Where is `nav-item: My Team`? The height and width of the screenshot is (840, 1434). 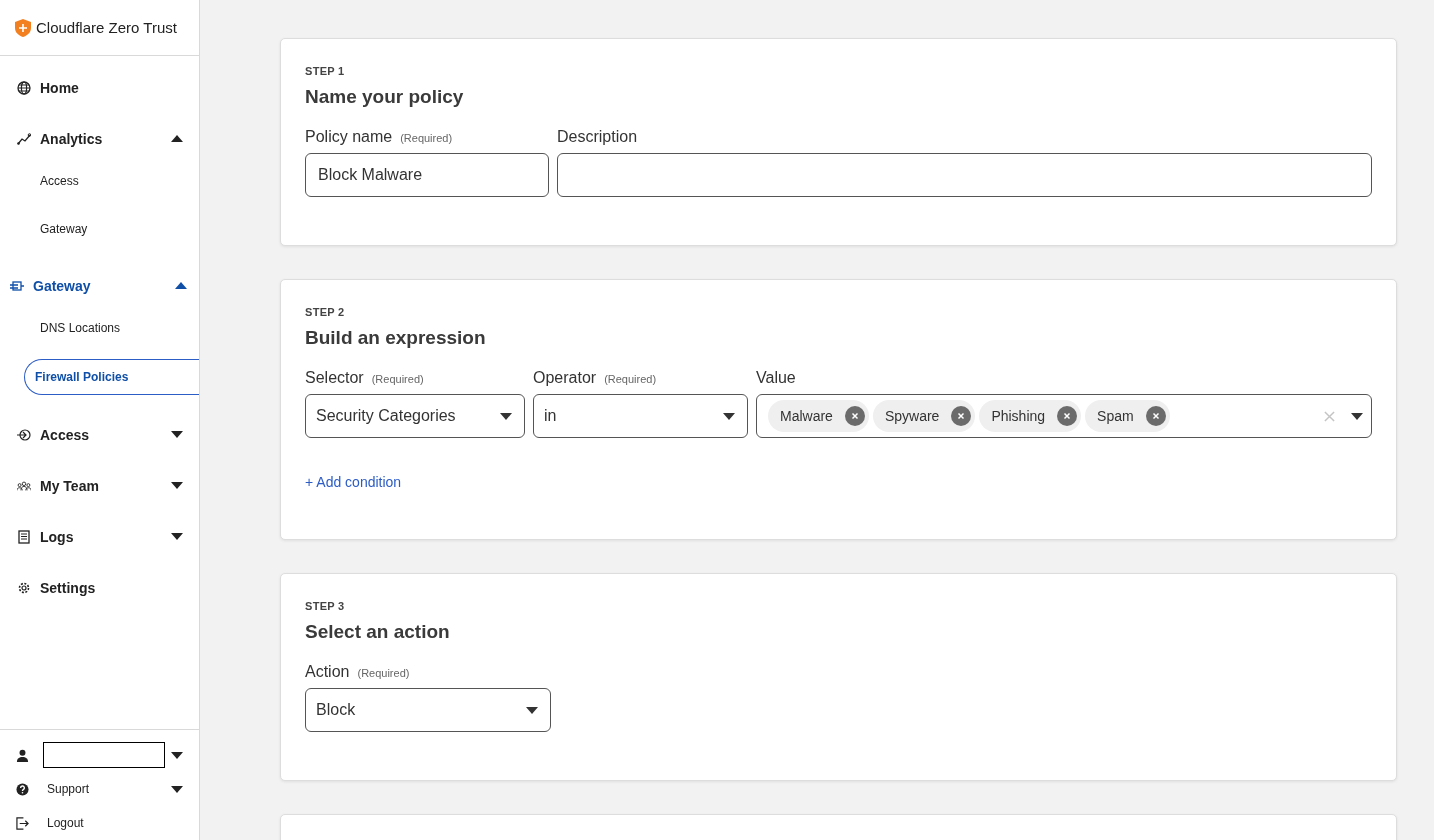 nav-item: My Team is located at coordinates (99, 485).